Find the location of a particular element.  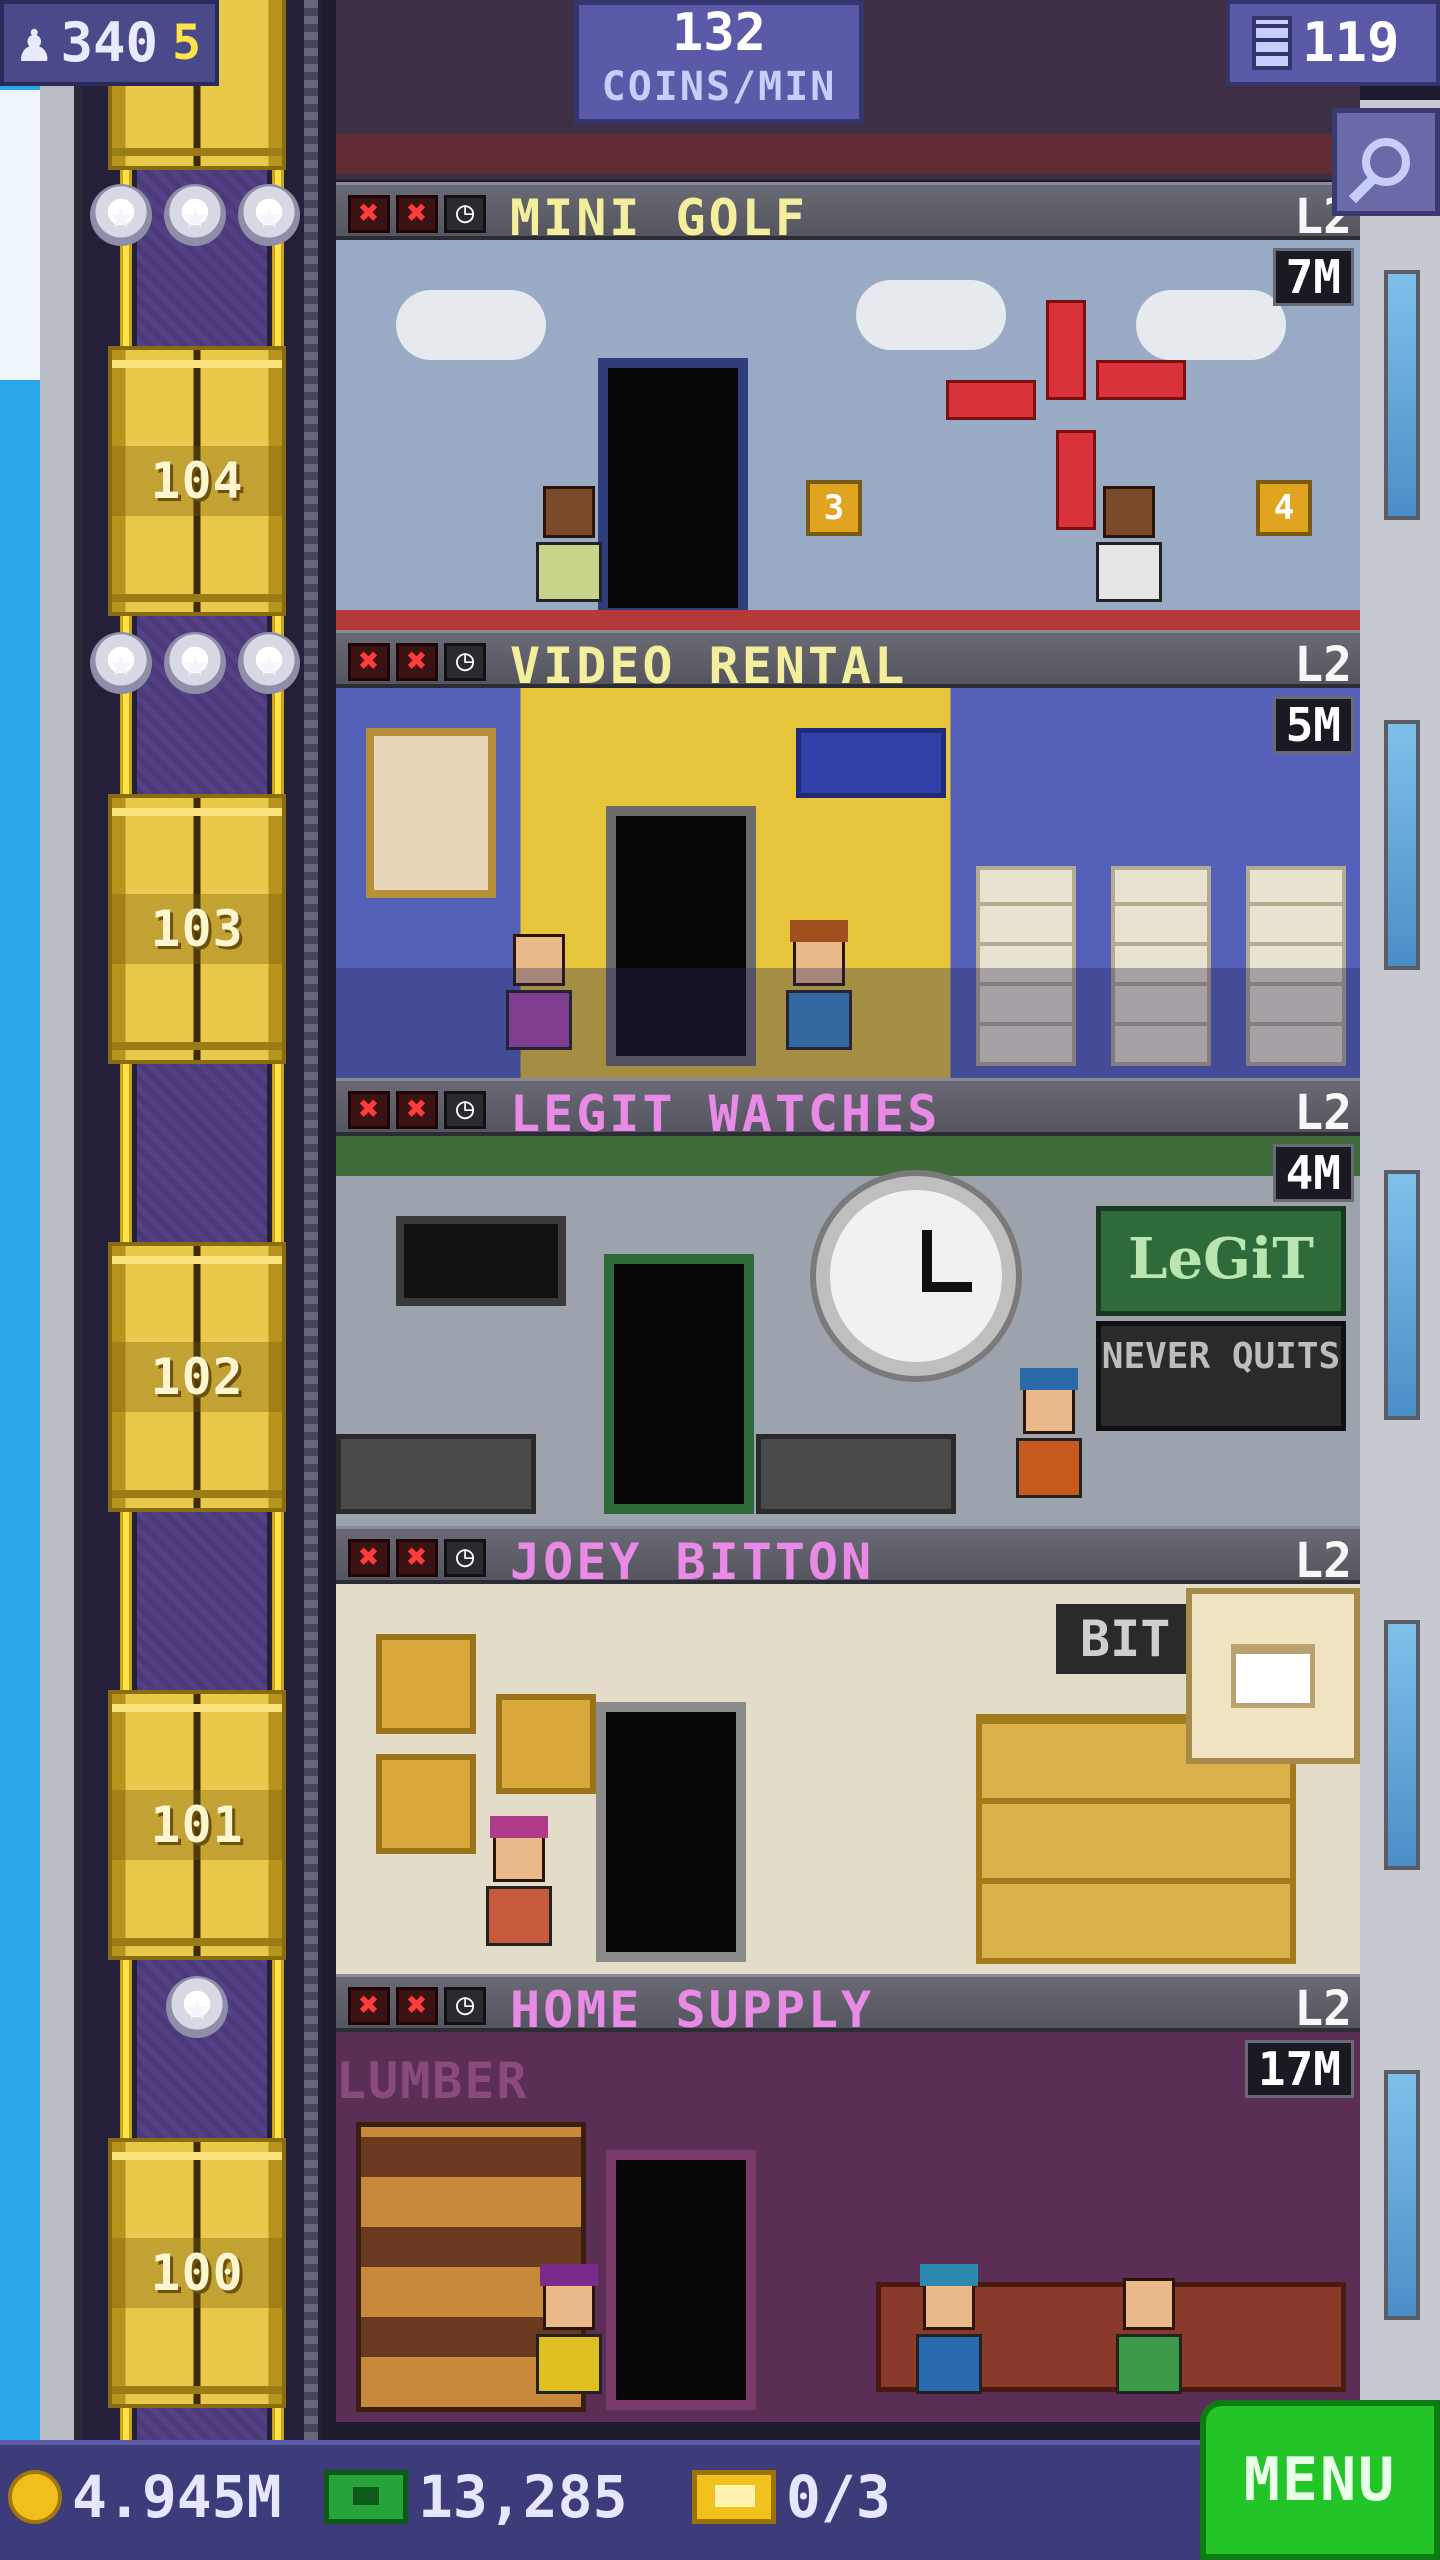

bux-display: 13,285 is located at coordinates (476, 2497).